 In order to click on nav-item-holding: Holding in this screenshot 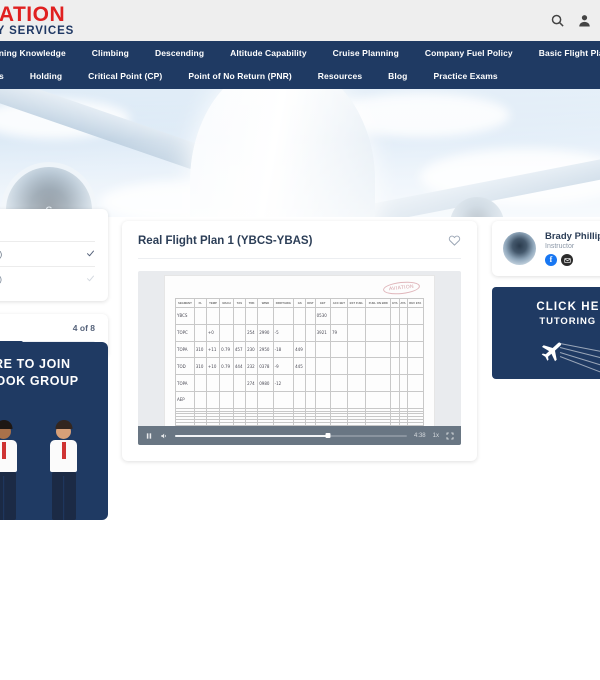, I will do `click(46, 72)`.